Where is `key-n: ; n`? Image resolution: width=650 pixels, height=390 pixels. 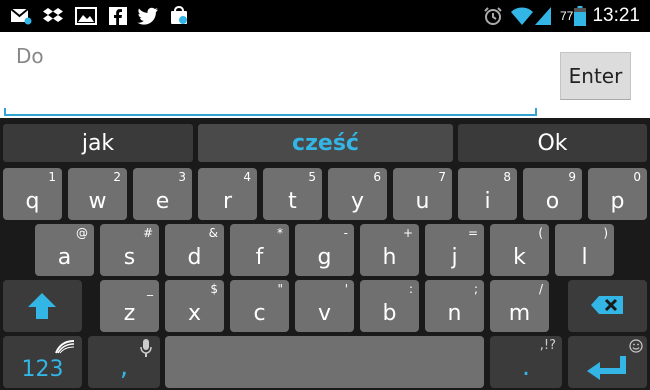
key-n: ; n is located at coordinates (454, 306).